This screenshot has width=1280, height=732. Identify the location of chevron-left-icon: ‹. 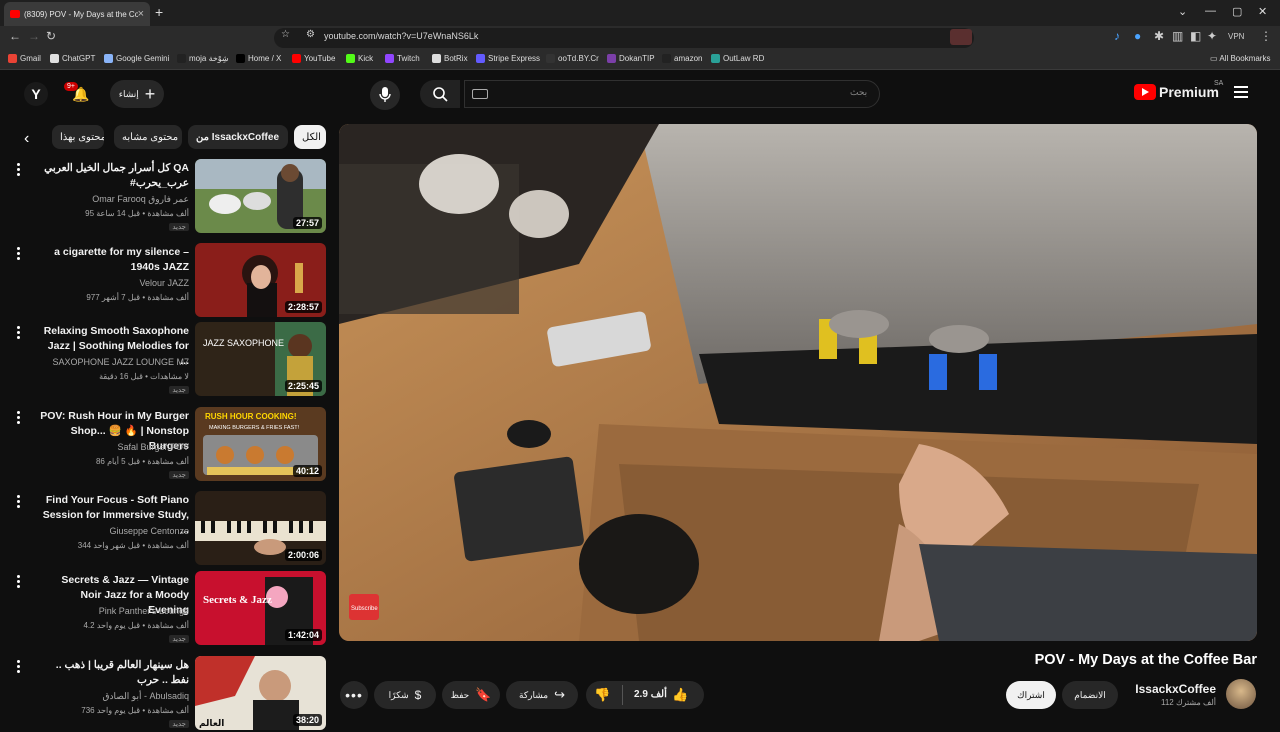
(26, 139).